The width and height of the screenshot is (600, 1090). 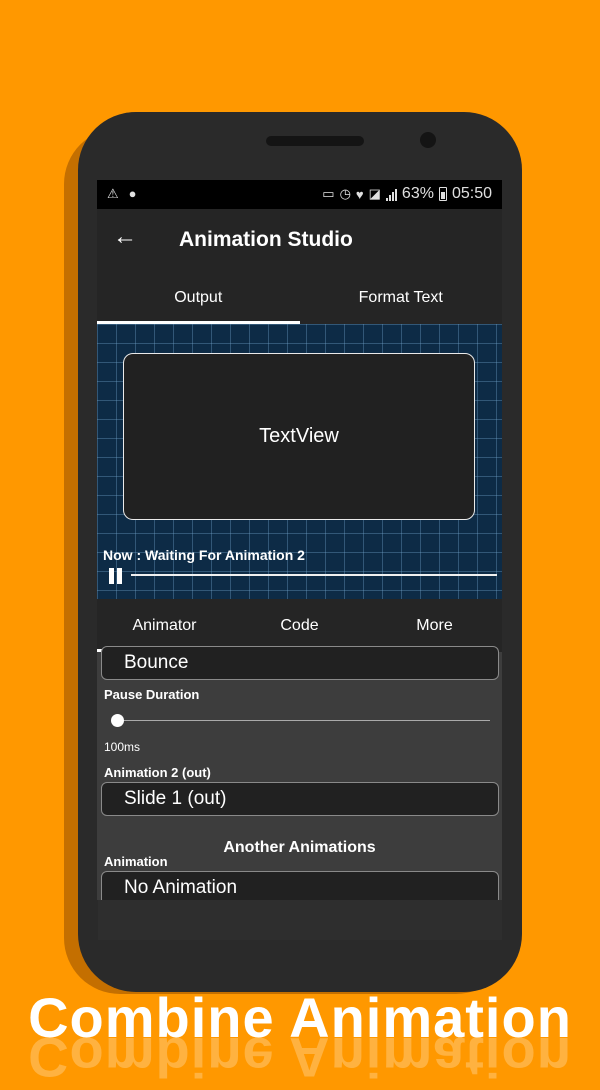 I want to click on warning-icon: ⚠, so click(x=113, y=193).